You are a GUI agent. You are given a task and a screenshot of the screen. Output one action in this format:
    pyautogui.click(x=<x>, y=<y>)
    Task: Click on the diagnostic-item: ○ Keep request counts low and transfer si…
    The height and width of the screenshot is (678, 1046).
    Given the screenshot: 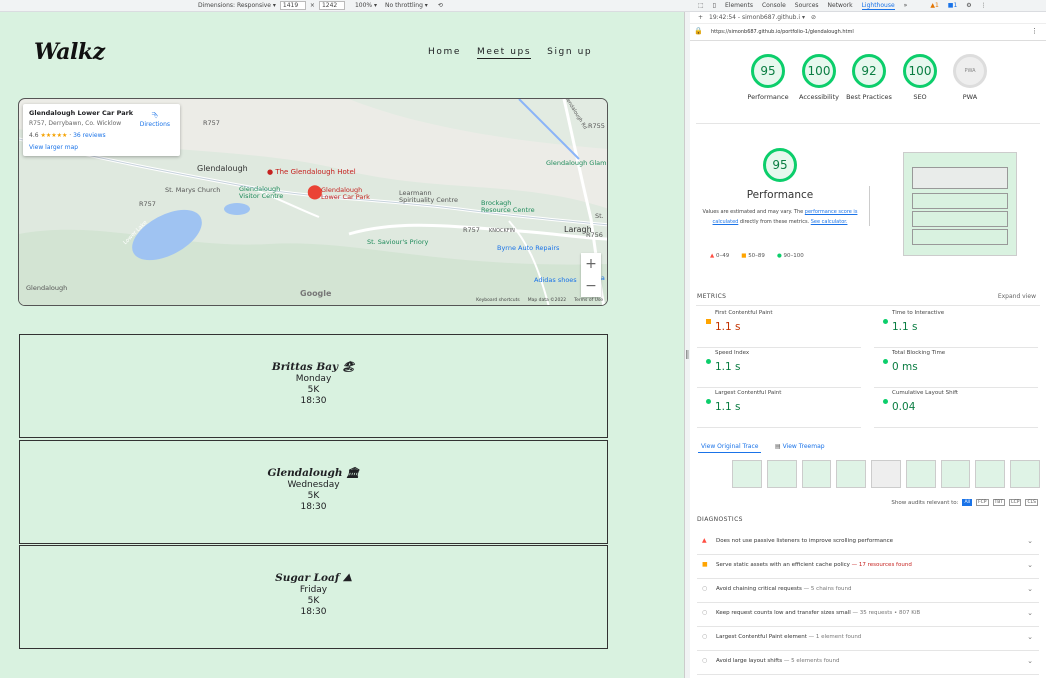 What is the action you would take?
    pyautogui.click(x=868, y=615)
    